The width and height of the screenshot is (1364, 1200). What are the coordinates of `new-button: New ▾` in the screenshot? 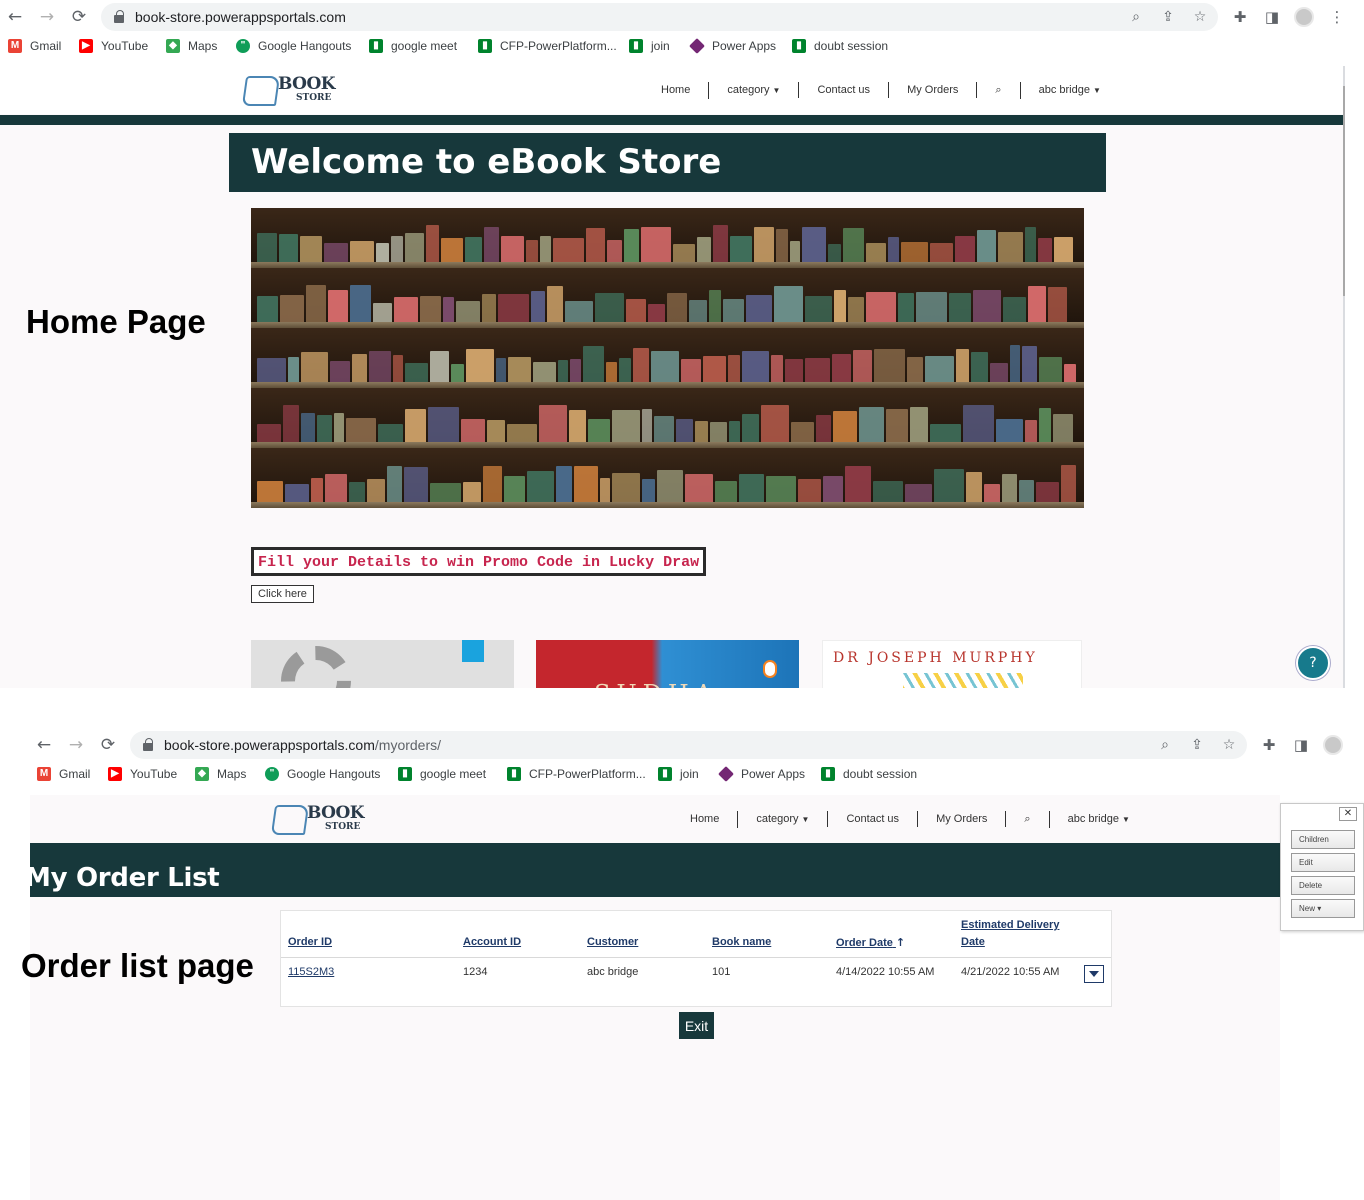 It's located at (1323, 908).